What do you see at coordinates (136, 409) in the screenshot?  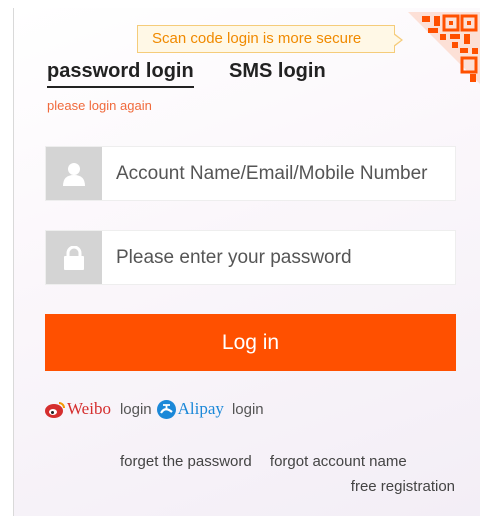 I see `weibo-login-link: login` at bounding box center [136, 409].